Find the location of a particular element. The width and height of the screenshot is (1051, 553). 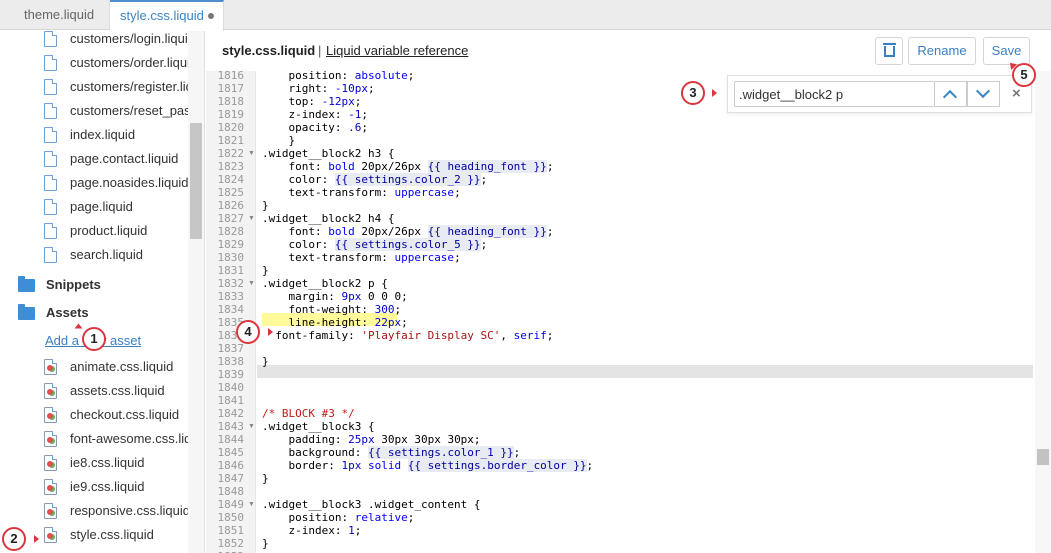

delete-button is located at coordinates (889, 51).